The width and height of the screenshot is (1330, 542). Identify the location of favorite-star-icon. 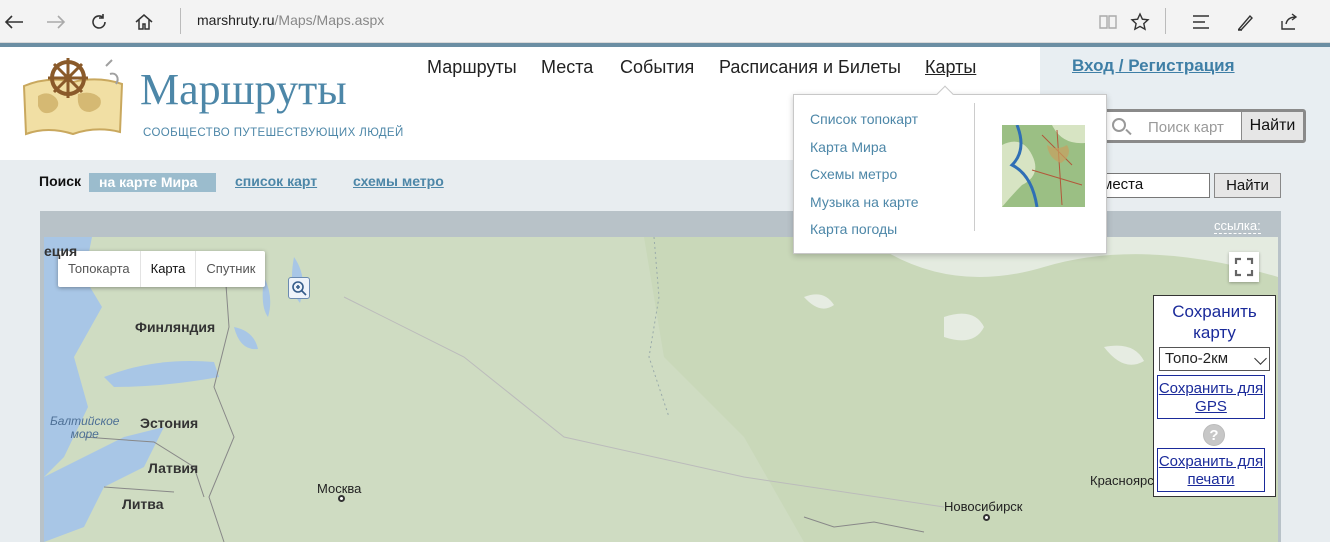
(1140, 22).